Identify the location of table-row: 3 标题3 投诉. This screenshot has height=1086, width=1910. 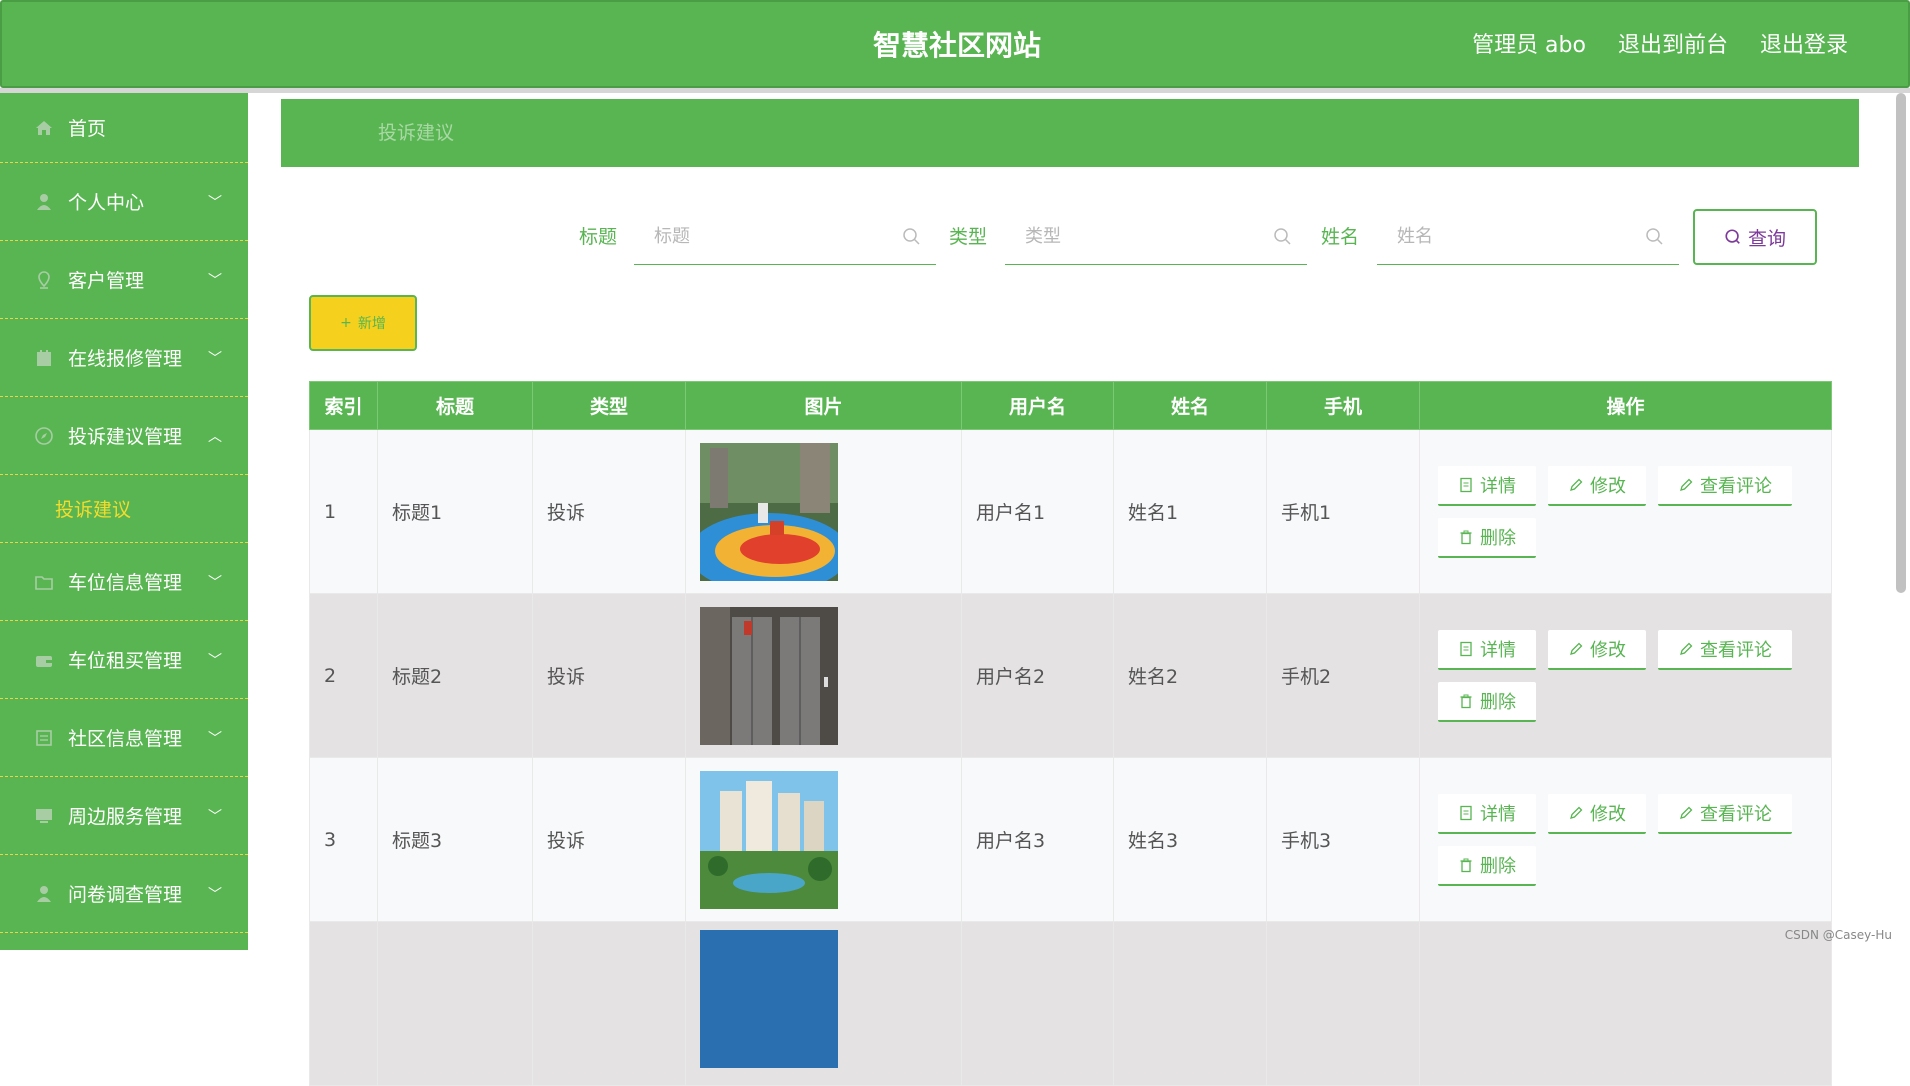
(1071, 840).